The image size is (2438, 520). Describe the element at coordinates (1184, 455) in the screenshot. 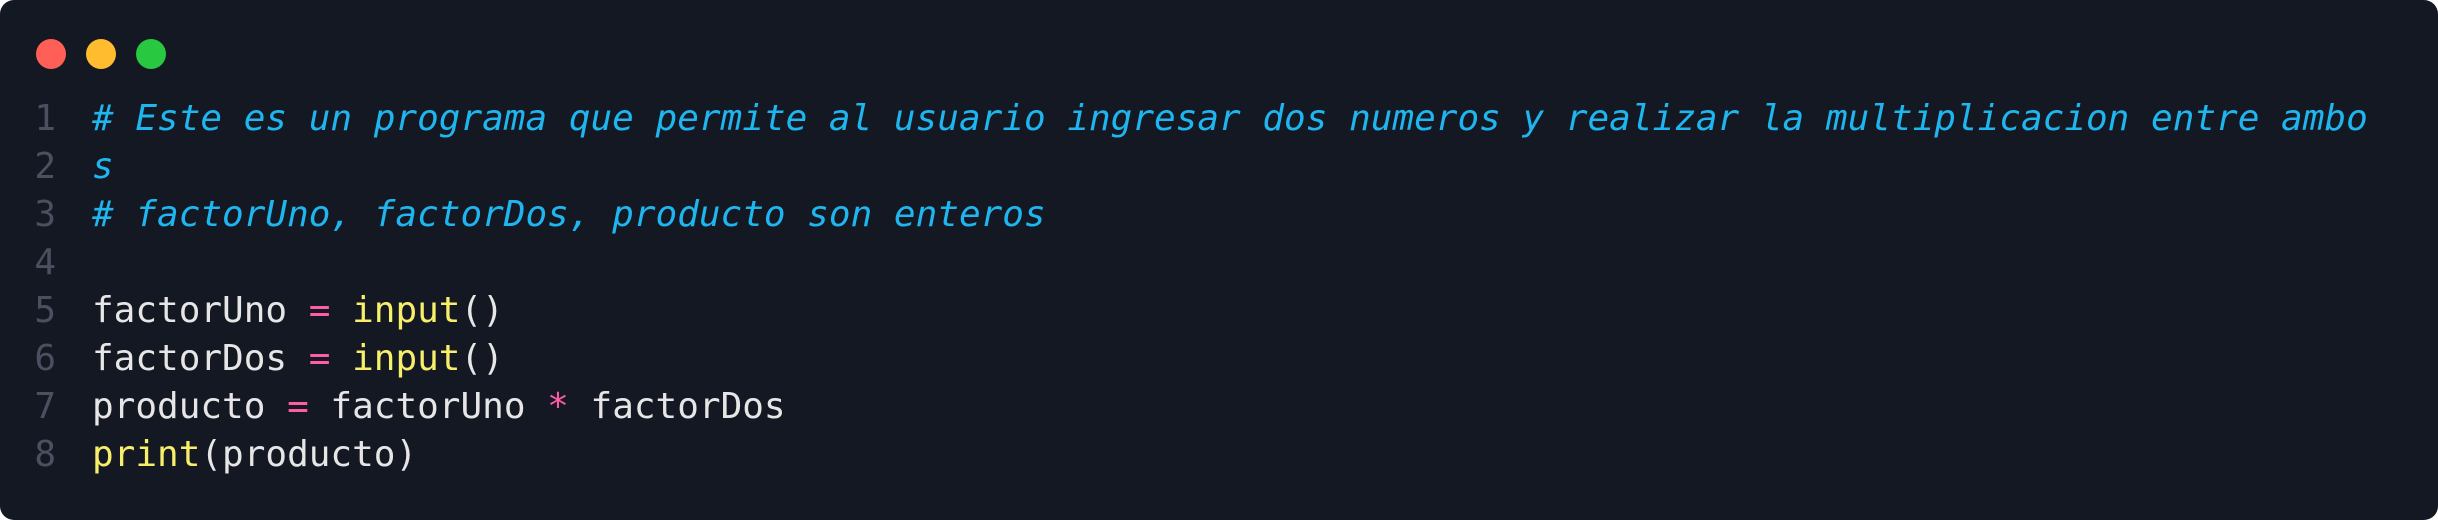

I see `code-line: 8 print (producto)` at that location.